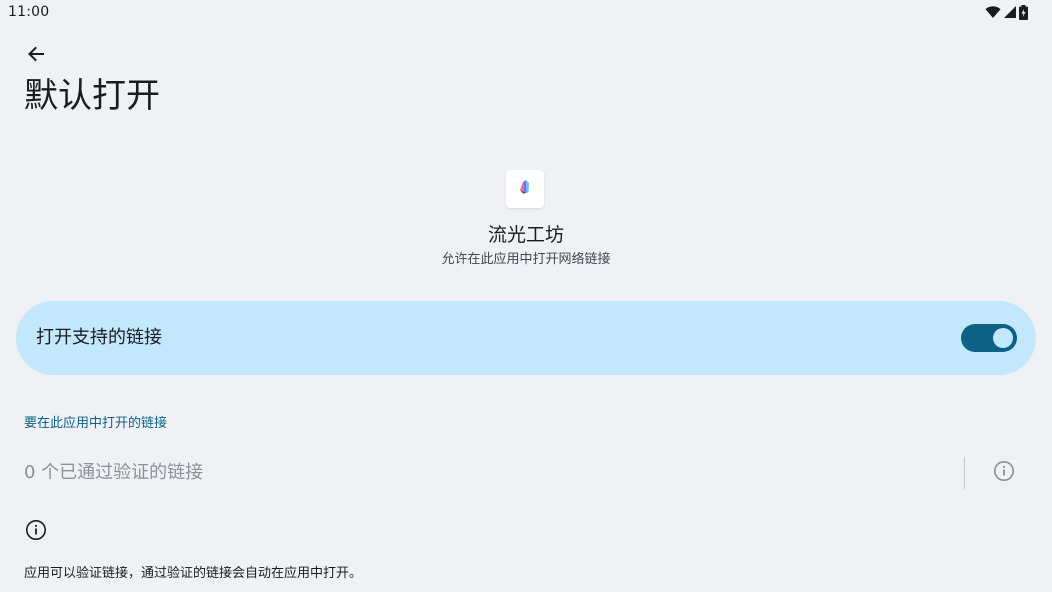  I want to click on status-icons, so click(1006, 12).